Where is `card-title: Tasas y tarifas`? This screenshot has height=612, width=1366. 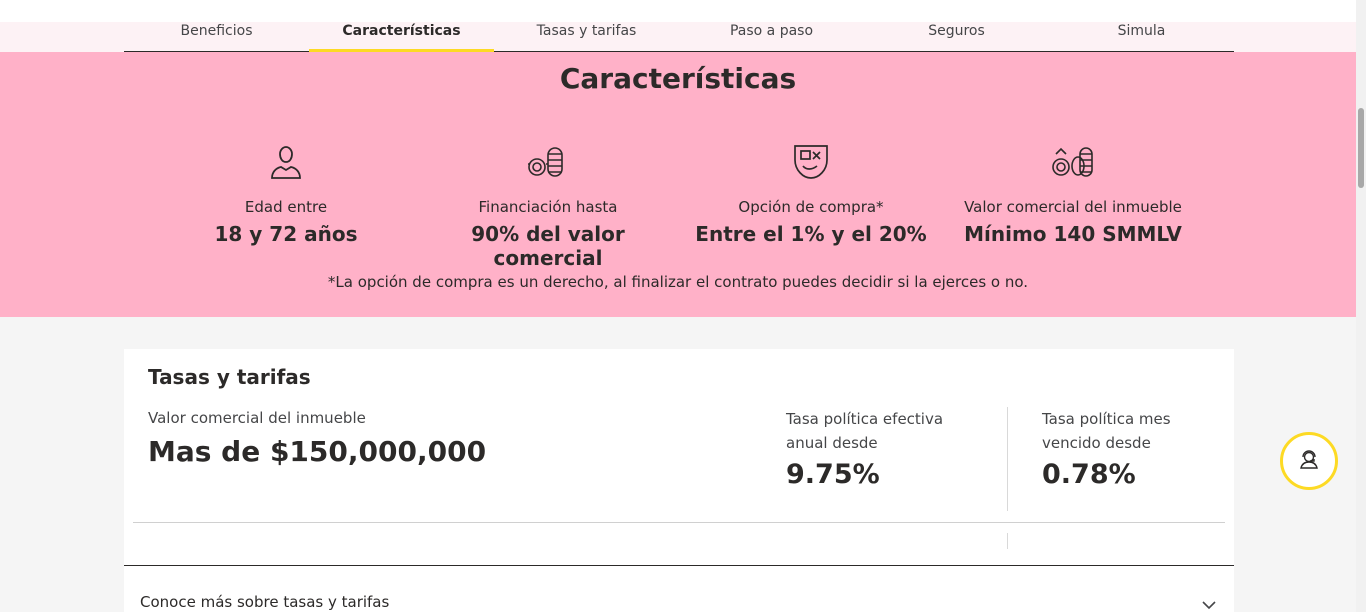 card-title: Tasas y tarifas is located at coordinates (229, 377).